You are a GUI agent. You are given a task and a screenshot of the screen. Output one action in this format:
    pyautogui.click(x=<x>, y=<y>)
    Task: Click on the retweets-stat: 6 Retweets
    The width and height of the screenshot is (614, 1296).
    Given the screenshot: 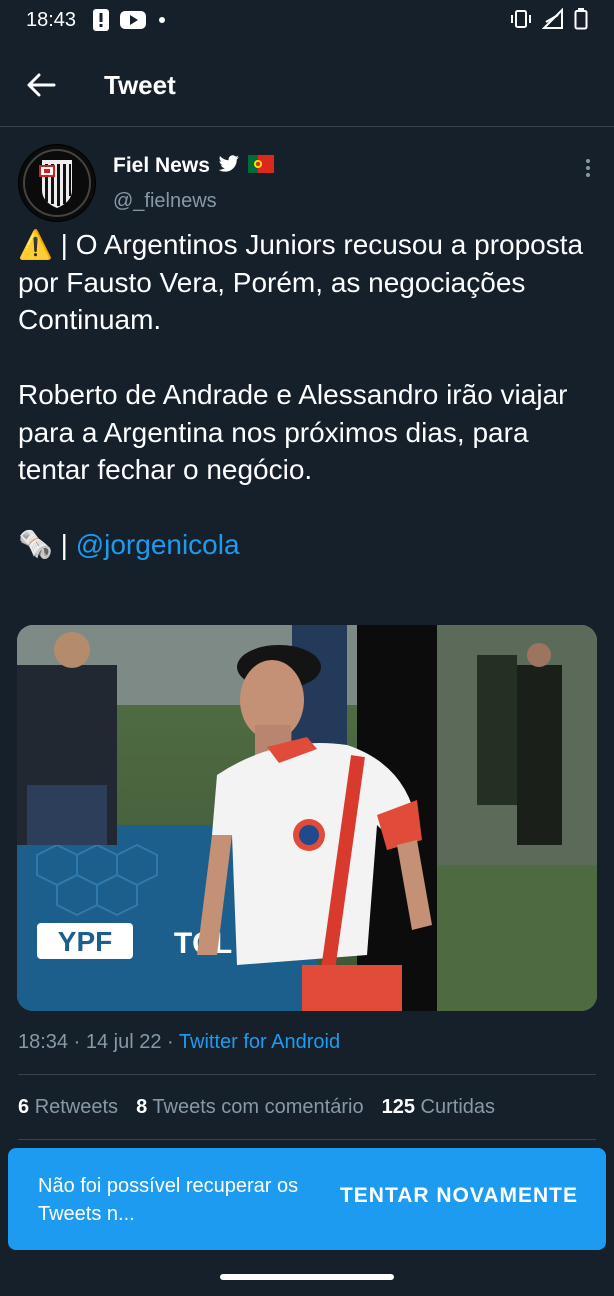 What is the action you would take?
    pyautogui.click(x=68, y=1107)
    